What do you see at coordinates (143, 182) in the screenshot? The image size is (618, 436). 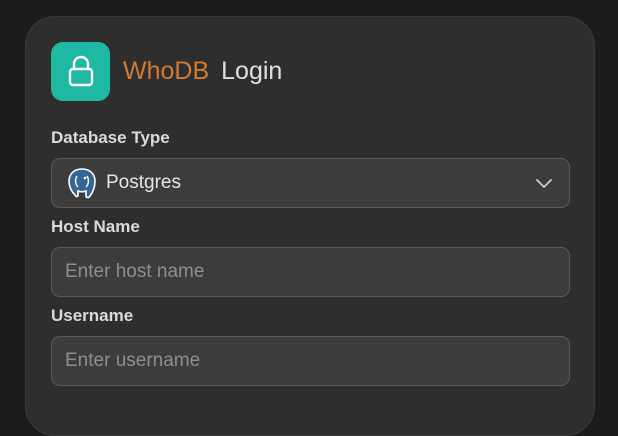 I see `database-type-value: Postgres` at bounding box center [143, 182].